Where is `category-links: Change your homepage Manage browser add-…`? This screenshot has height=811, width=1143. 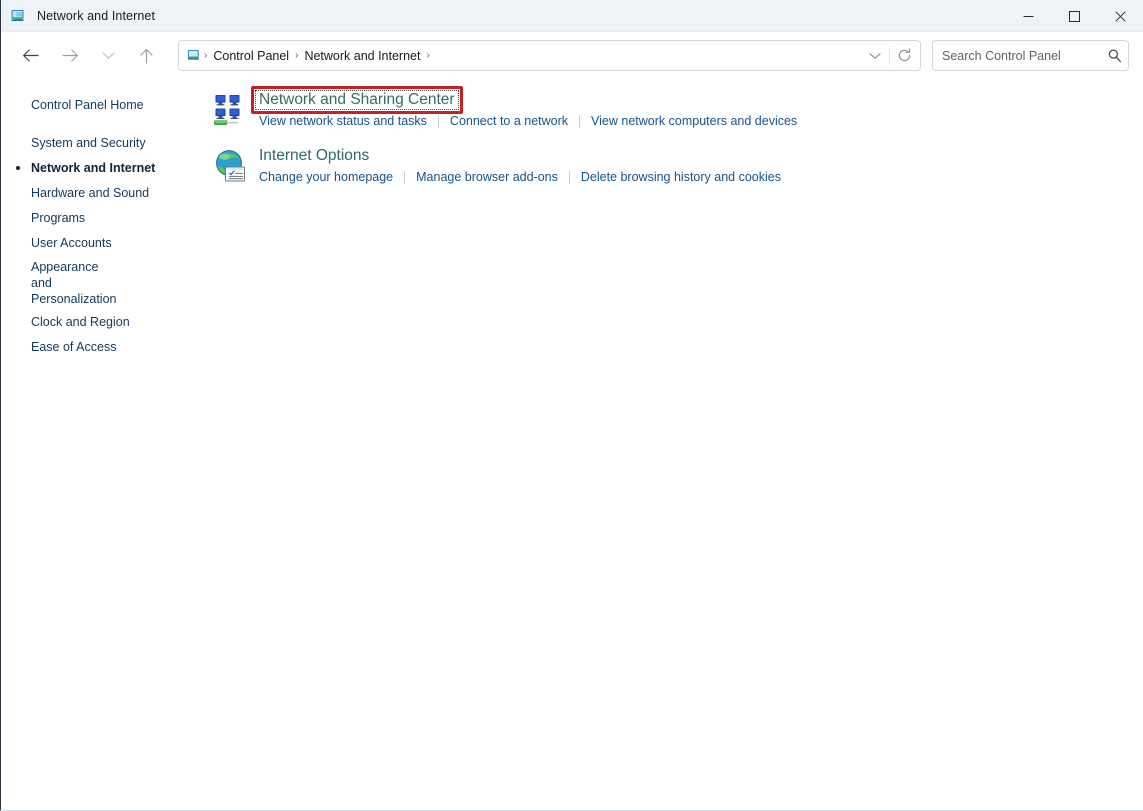 category-links: Change your homepage Manage browser add-… is located at coordinates (520, 177).